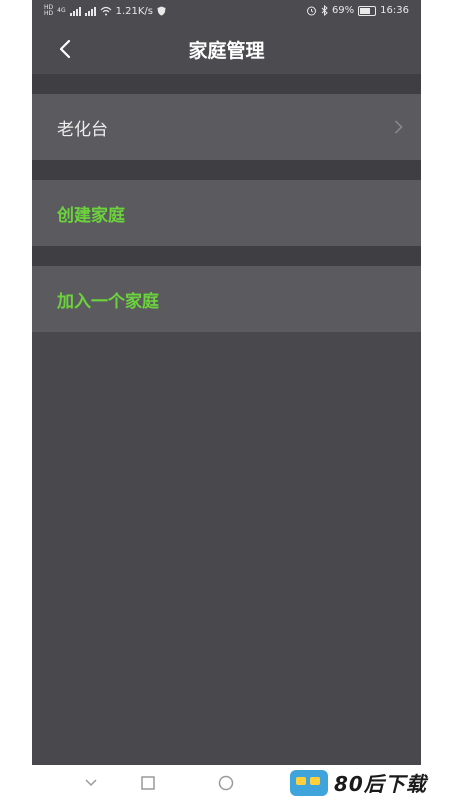 The height and width of the screenshot is (800, 450). I want to click on back-nav-icon, so click(91, 783).